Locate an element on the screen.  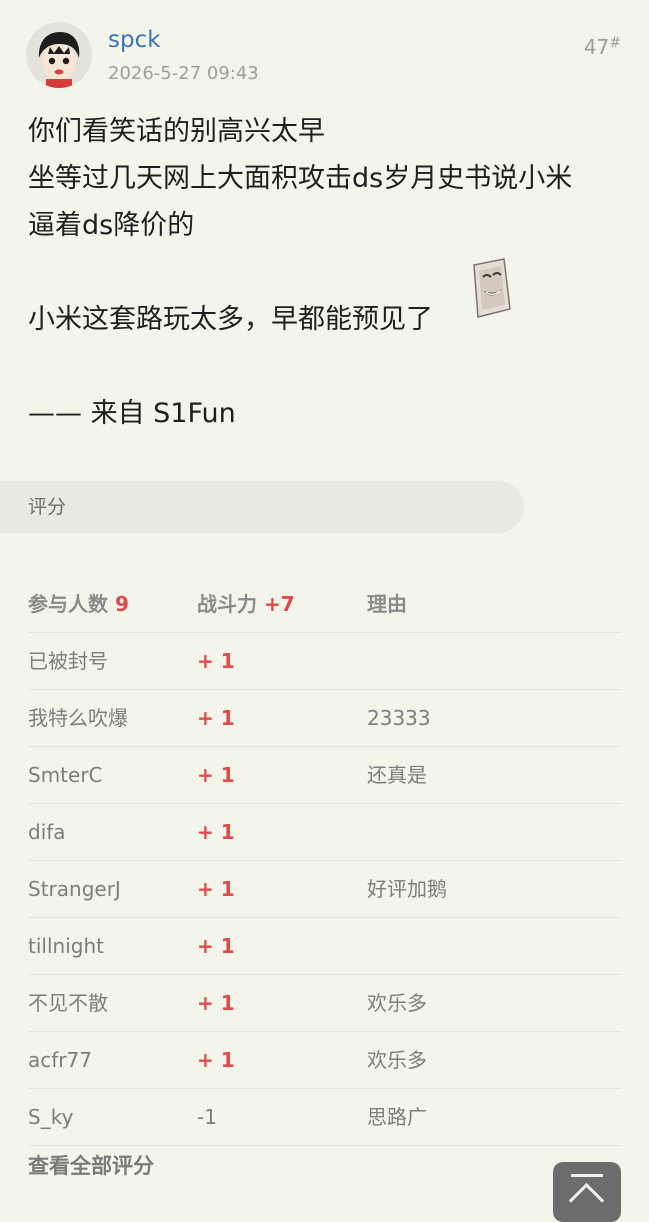
rating-user: 已被封号 is located at coordinates (68, 661).